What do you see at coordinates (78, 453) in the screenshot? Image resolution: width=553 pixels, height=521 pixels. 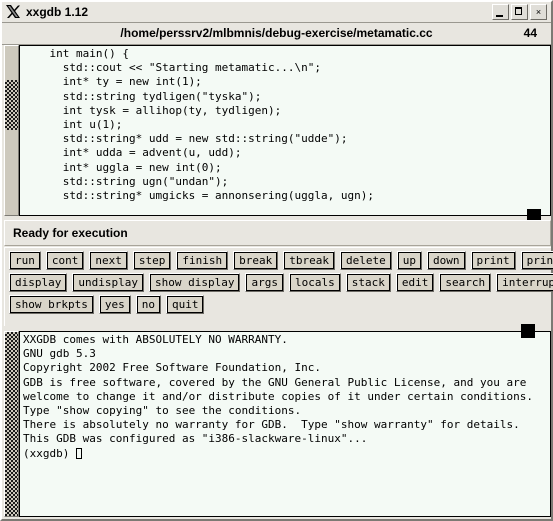 I see `text-cursor` at bounding box center [78, 453].